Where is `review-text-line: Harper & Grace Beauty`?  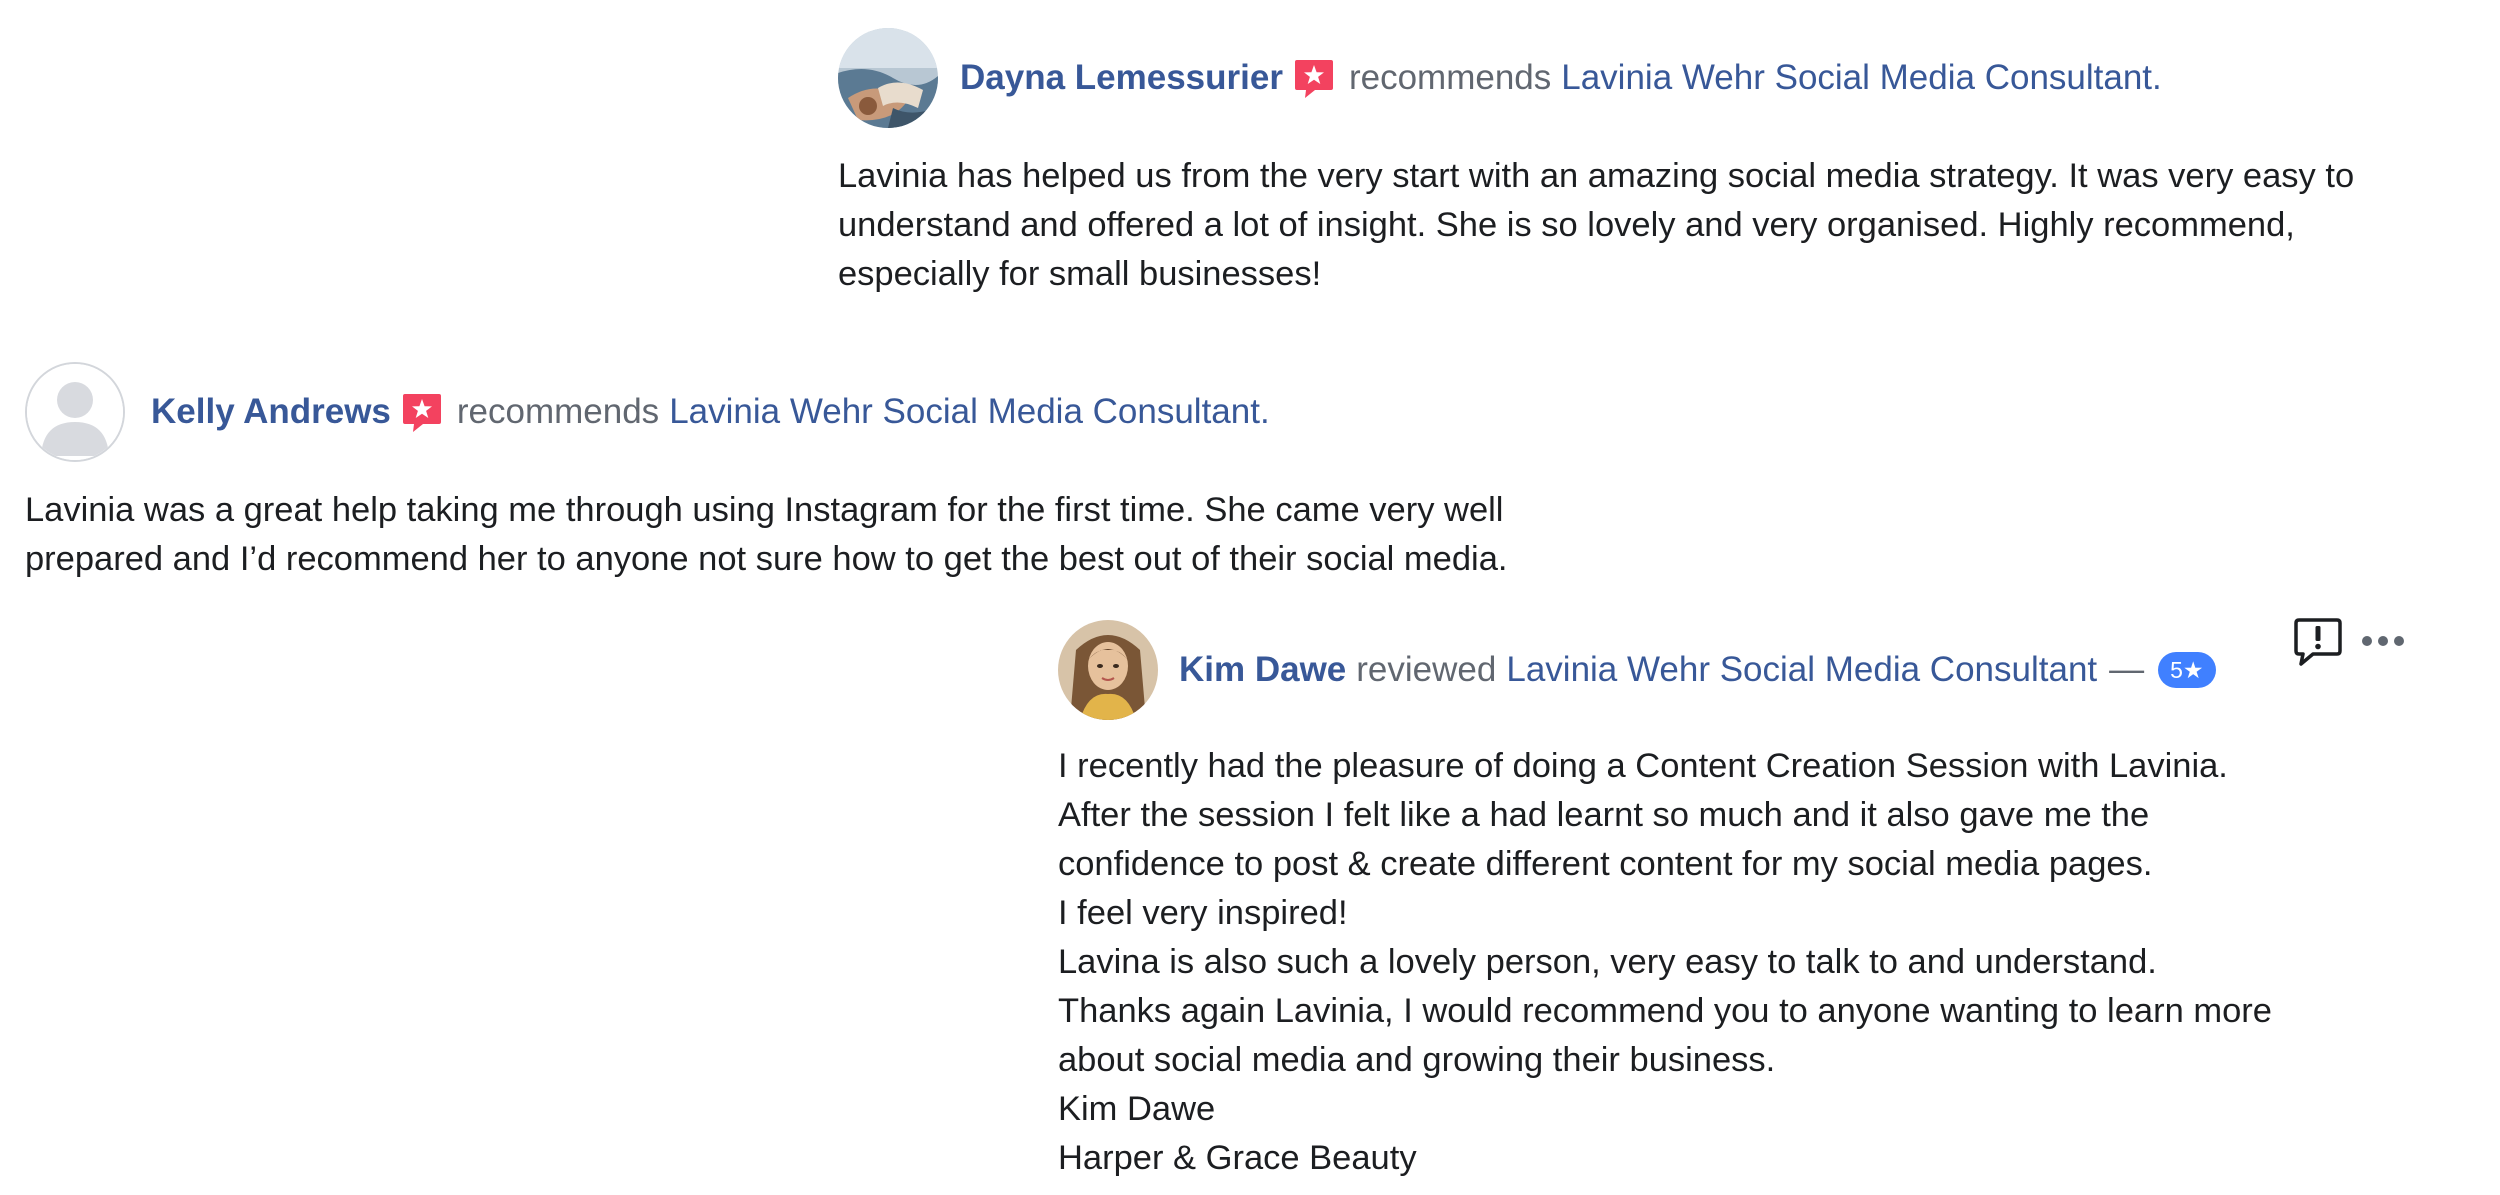
review-text-line: Harper & Grace Beauty is located at coordinates (1237, 1158).